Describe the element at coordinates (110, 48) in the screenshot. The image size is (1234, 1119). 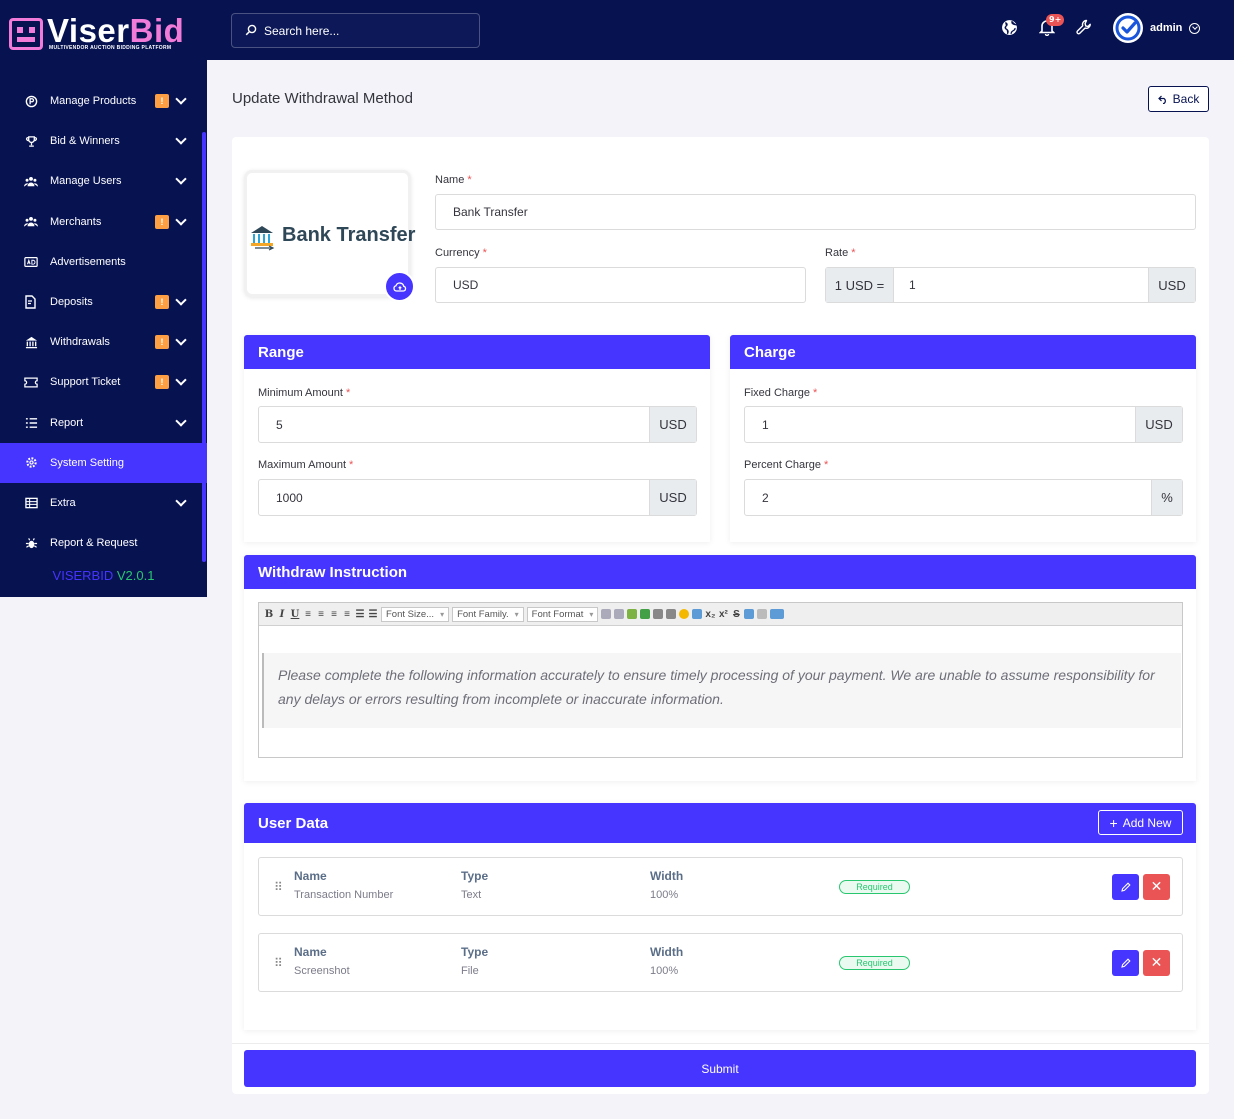
I see `logo-tagline: MULTIVENDOR AUCTION BIDDING PLATFORM` at that location.